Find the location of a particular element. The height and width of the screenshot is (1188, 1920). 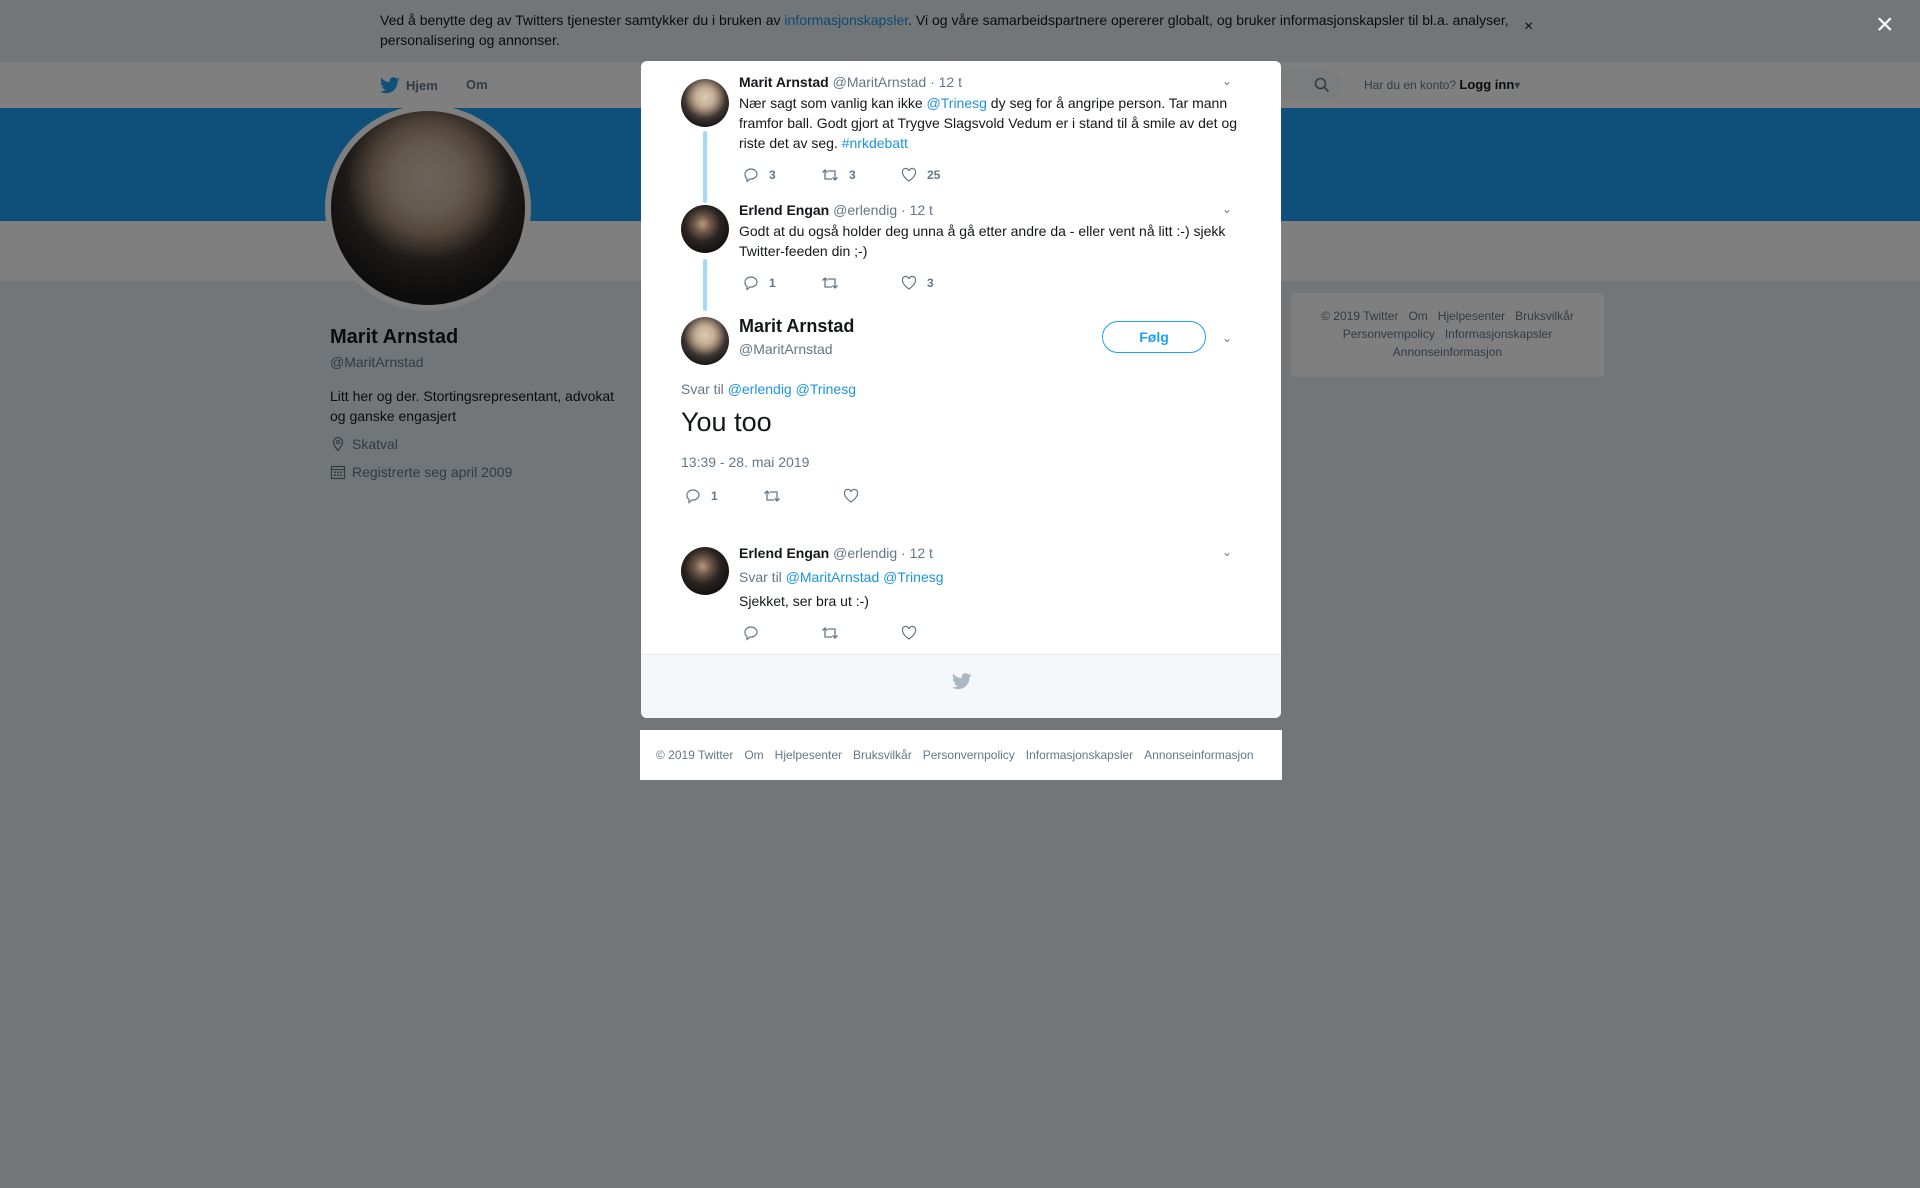

footer-help: Hjelpesenter is located at coordinates (808, 755).